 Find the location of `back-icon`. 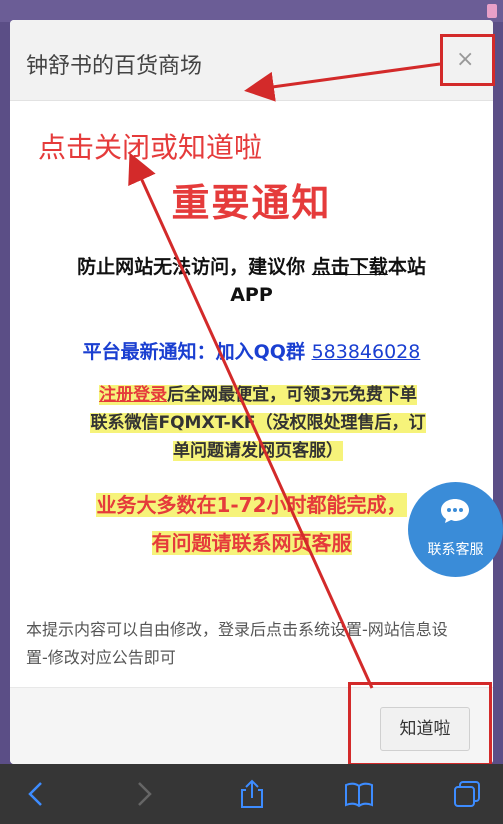

back-icon is located at coordinates (36, 794).